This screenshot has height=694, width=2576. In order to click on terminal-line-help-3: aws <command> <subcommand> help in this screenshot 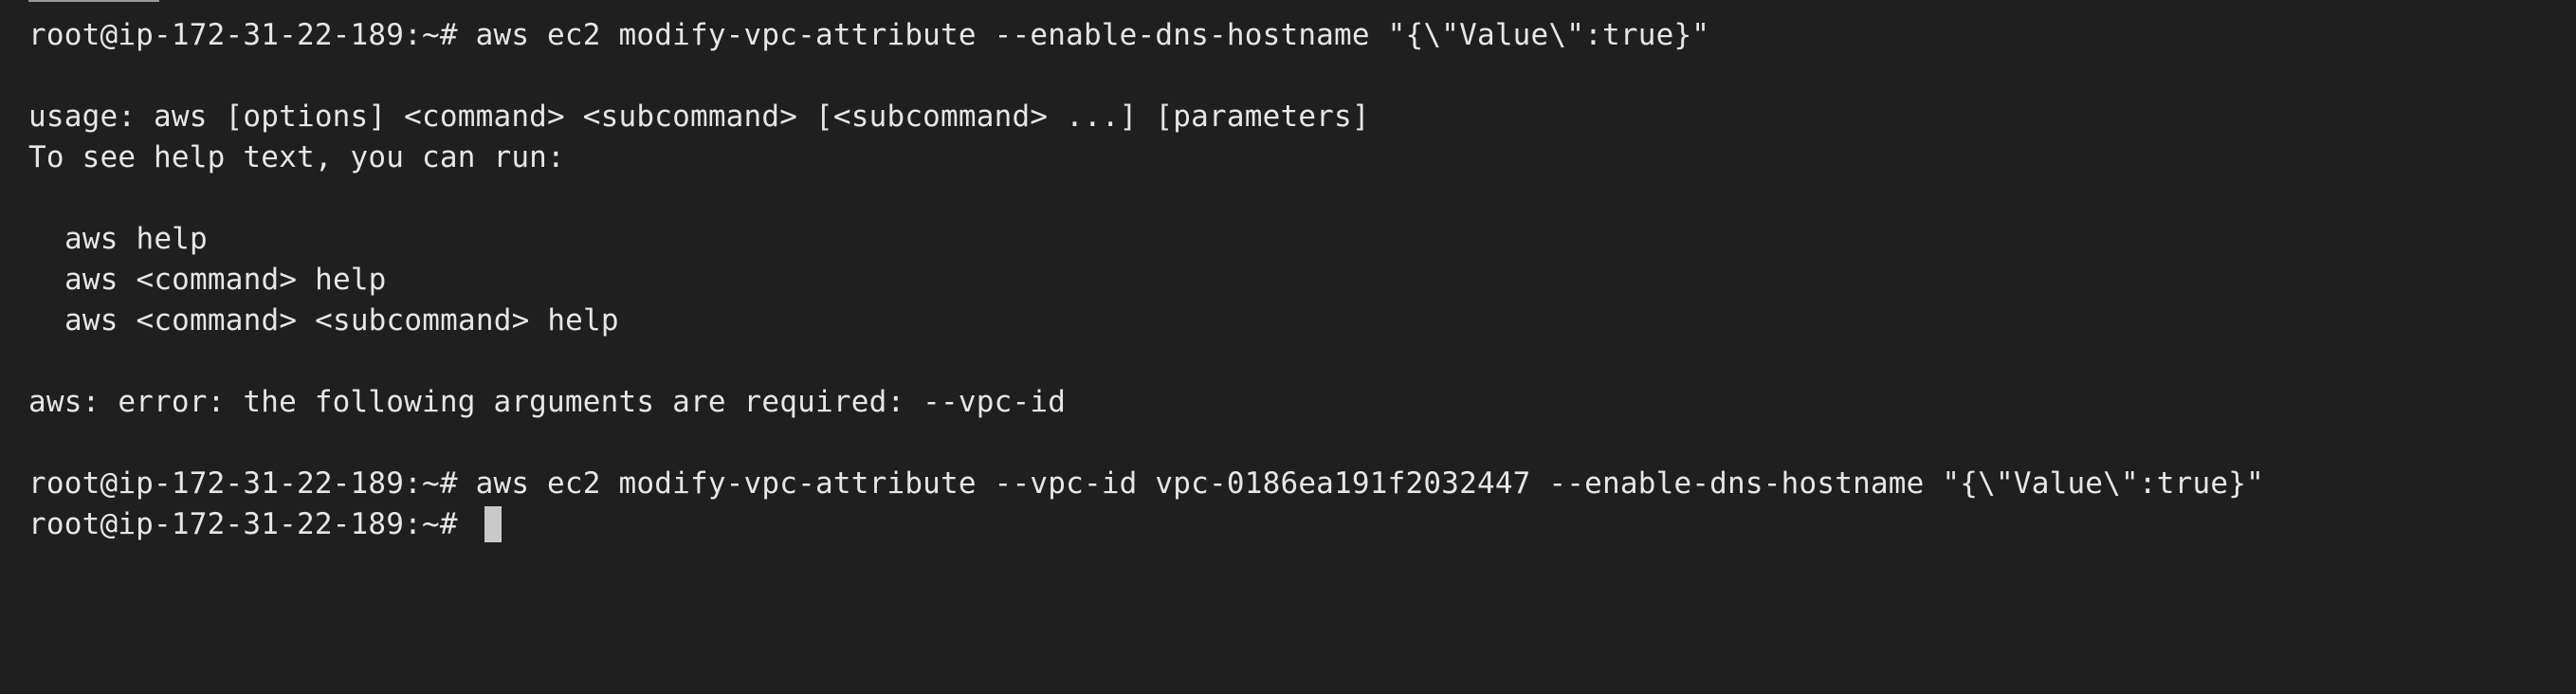, I will do `click(341, 320)`.